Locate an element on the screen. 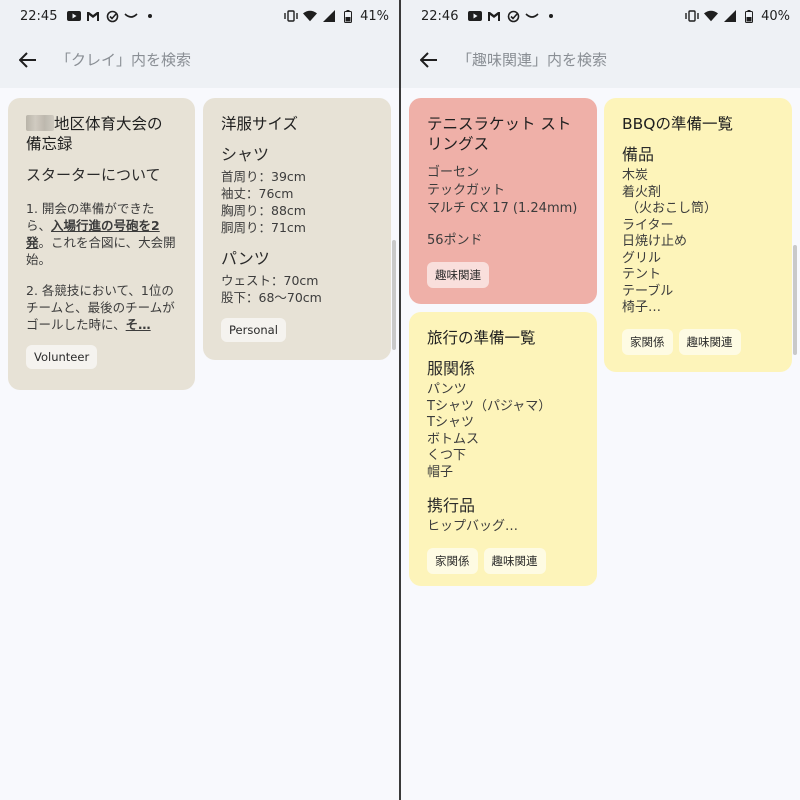 This screenshot has width=800, height=800. note-body: ゴーセン テックガット マルチ CX 17 (1.24mm) 56ポンド is located at coordinates (502, 206).